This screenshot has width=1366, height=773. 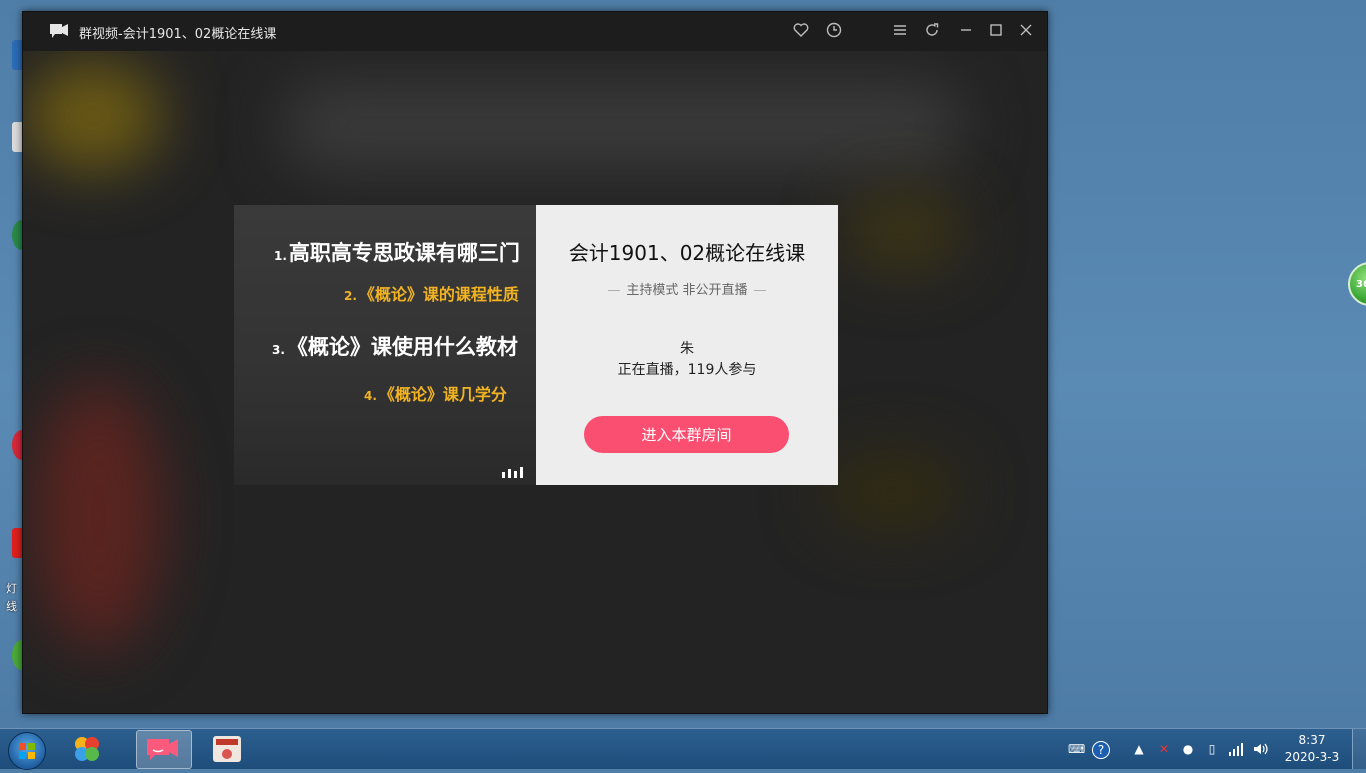 What do you see at coordinates (1312, 740) in the screenshot?
I see `clock-time: 8:37` at bounding box center [1312, 740].